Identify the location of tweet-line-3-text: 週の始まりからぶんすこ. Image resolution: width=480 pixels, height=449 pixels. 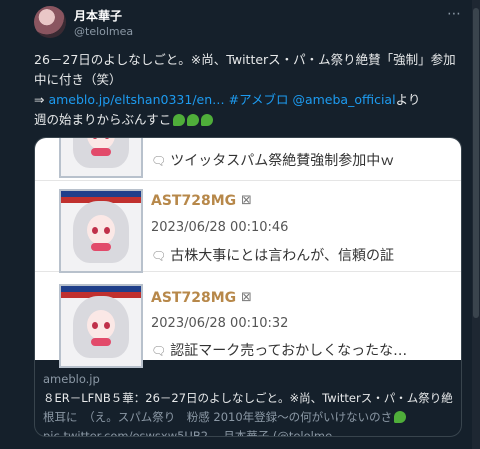
(103, 119).